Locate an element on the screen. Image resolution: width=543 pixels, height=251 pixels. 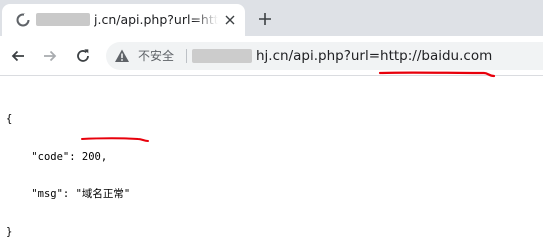
redacted-domain-blur is located at coordinates (63, 19).